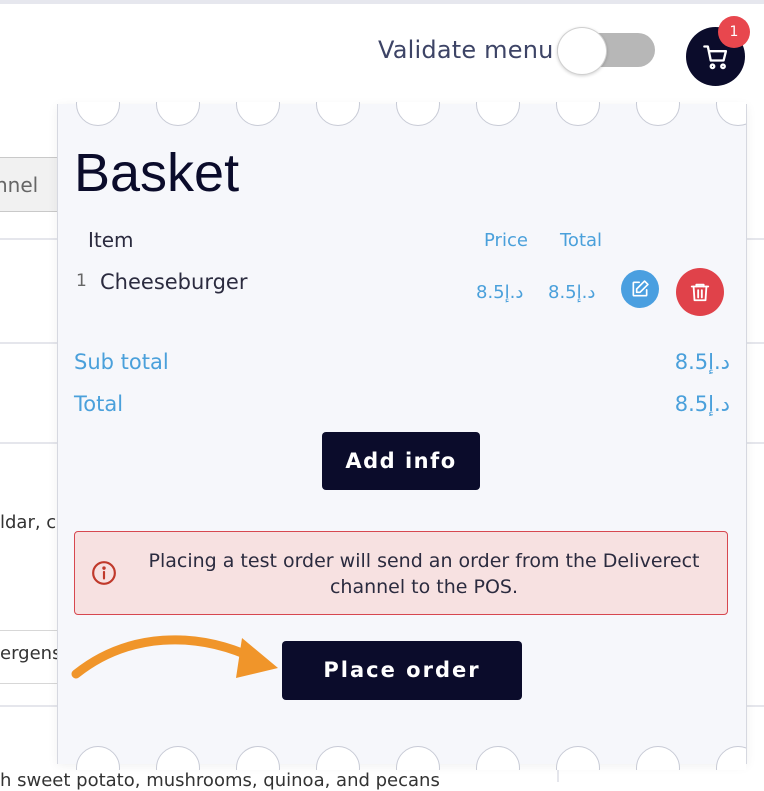  Describe the element at coordinates (121, 362) in the screenshot. I see `sub-total-label: Sub total` at that location.